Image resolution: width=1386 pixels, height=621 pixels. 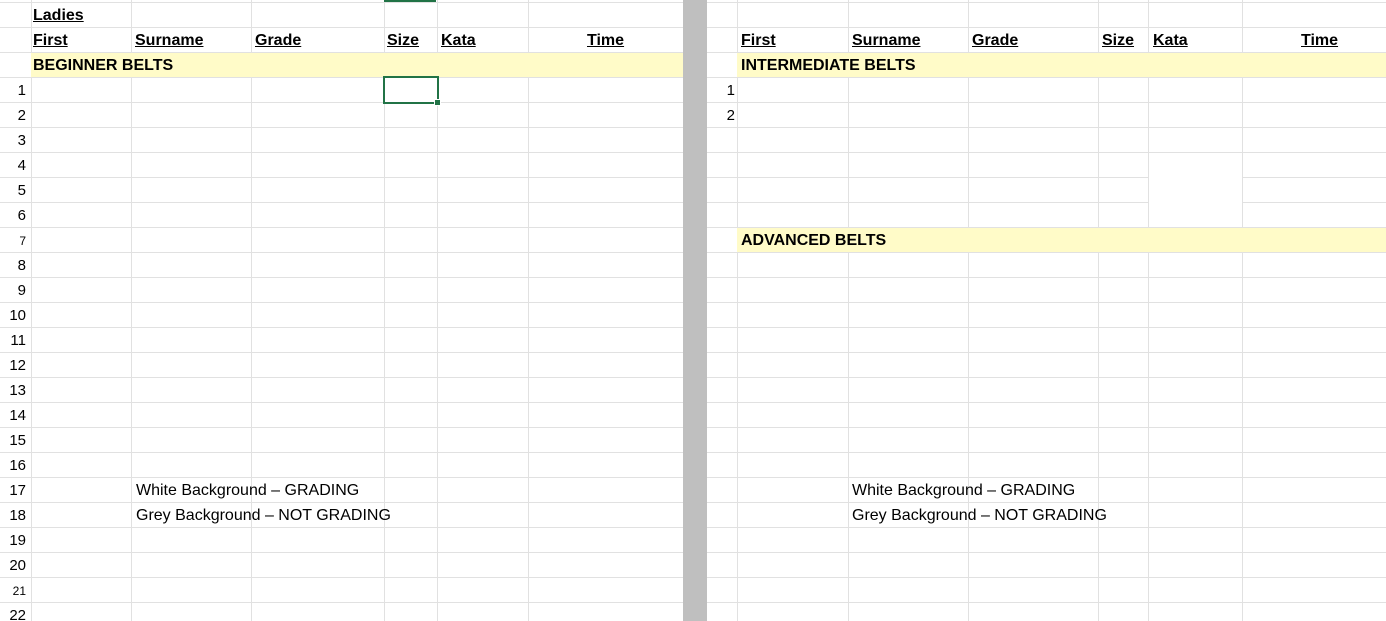 What do you see at coordinates (695, 310) in the screenshot?
I see `pane-split-divider` at bounding box center [695, 310].